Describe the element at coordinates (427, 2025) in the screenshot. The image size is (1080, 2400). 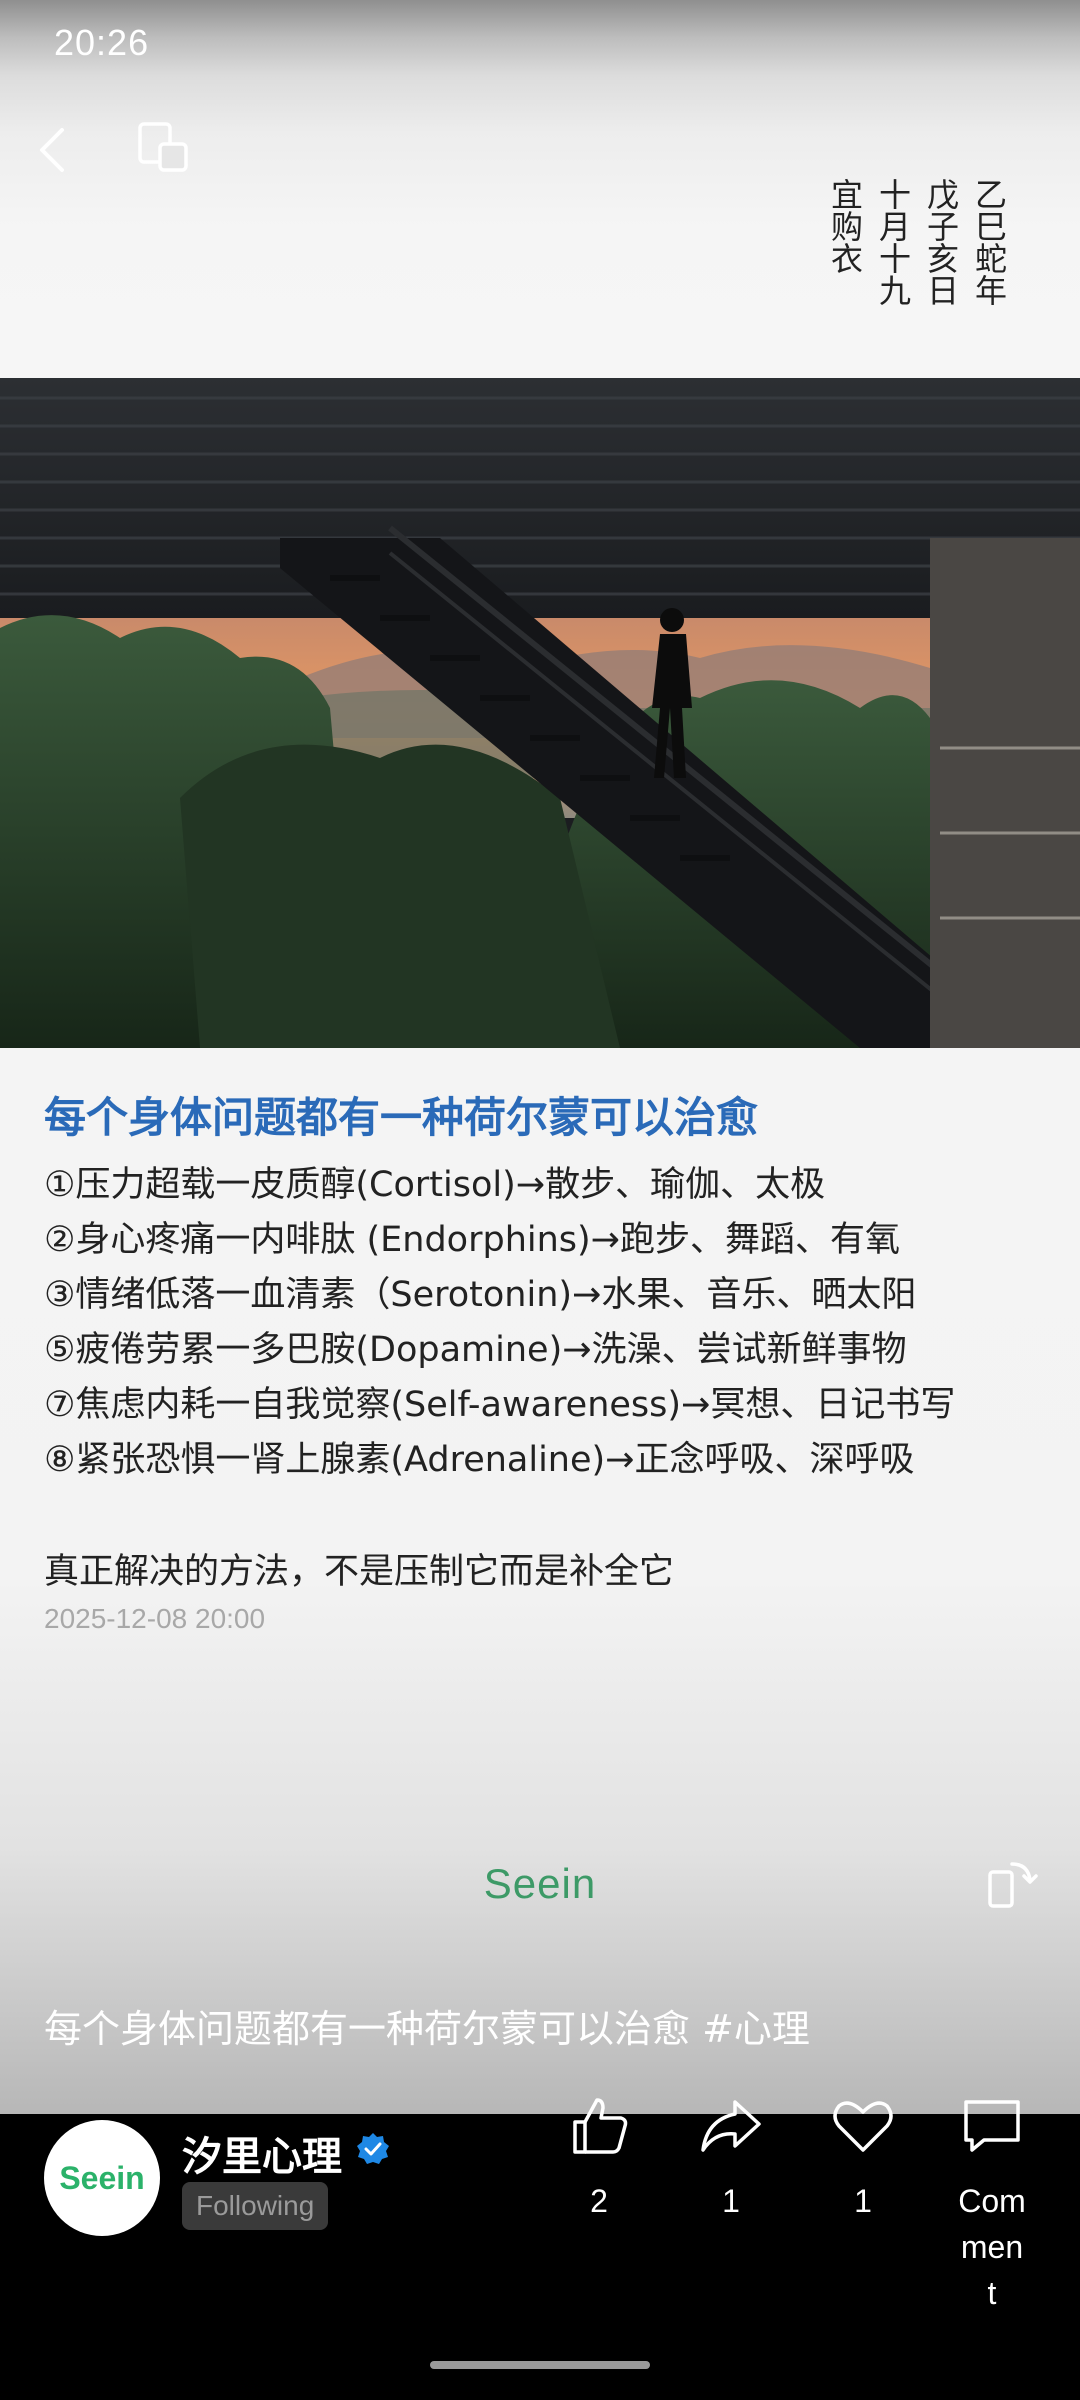
I see `post-caption: 每个身体问题都有一种荷尔蒙可以治愈 #心理` at that location.